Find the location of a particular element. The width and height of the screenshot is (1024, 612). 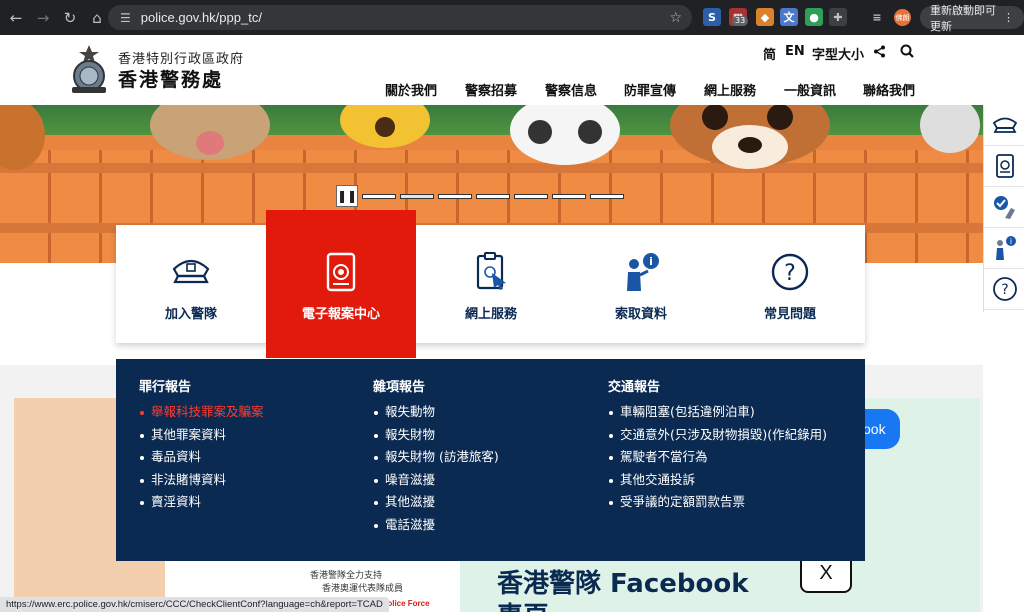

check-hand-icon is located at coordinates (1004, 207).